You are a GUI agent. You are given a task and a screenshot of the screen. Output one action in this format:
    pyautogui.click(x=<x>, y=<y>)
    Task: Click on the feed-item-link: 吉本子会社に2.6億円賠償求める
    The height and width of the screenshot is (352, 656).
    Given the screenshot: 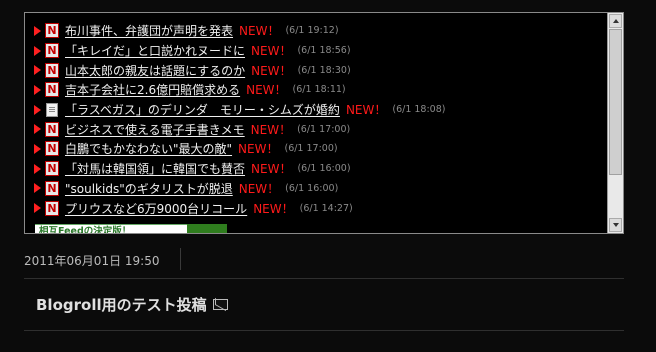 What is the action you would take?
    pyautogui.click(x=152, y=89)
    